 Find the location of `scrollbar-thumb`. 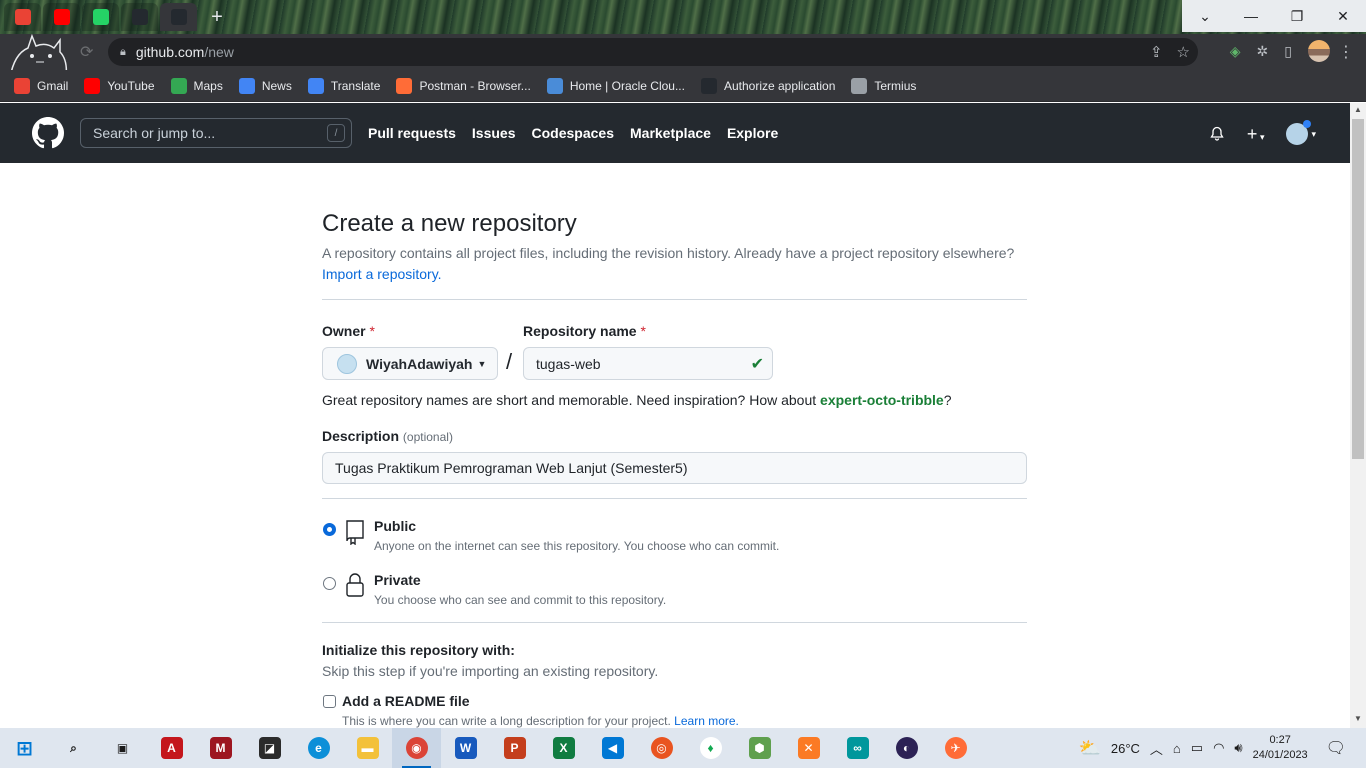

scrollbar-thumb is located at coordinates (1358, 289).